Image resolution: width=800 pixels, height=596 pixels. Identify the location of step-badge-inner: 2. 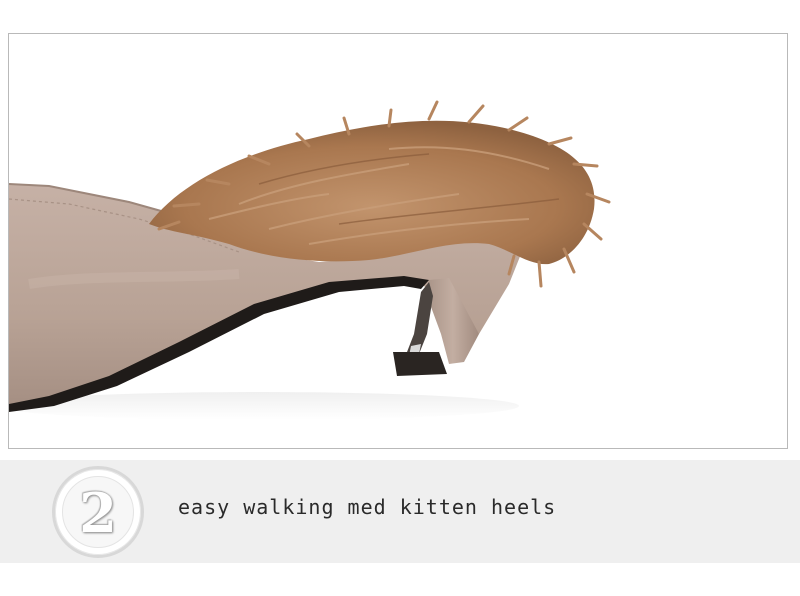
(98, 512).